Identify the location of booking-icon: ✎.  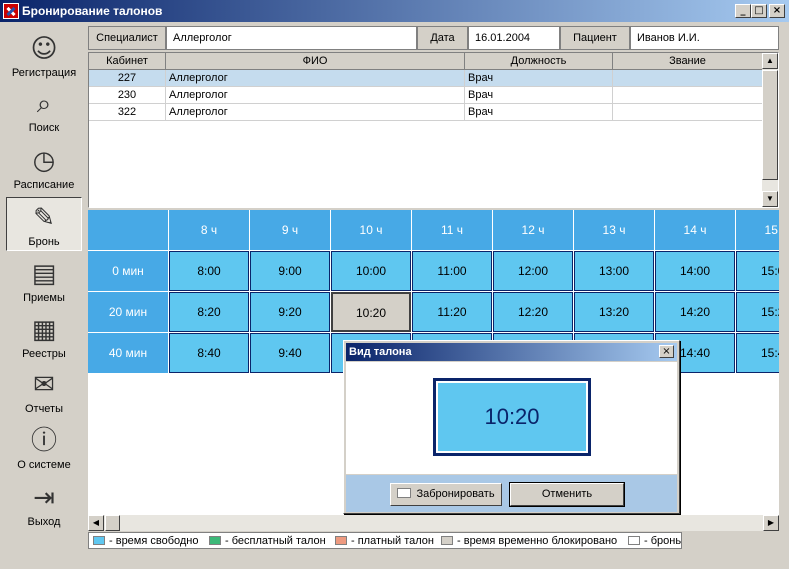
(44, 218).